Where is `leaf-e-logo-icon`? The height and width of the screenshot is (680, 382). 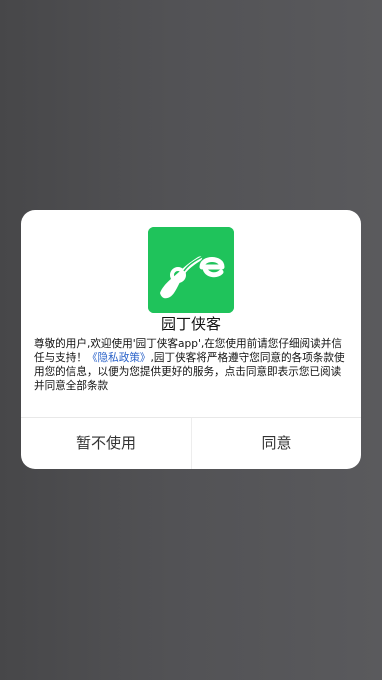
leaf-e-logo-icon is located at coordinates (191, 270).